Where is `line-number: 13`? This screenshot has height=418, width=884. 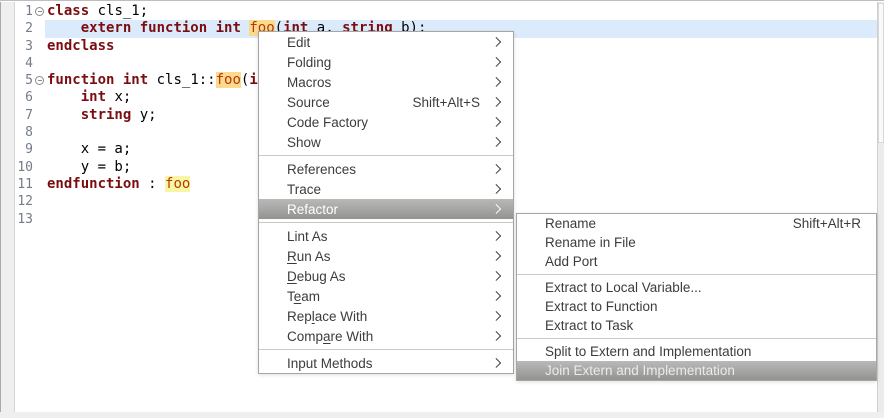 line-number: 13 is located at coordinates (25, 219).